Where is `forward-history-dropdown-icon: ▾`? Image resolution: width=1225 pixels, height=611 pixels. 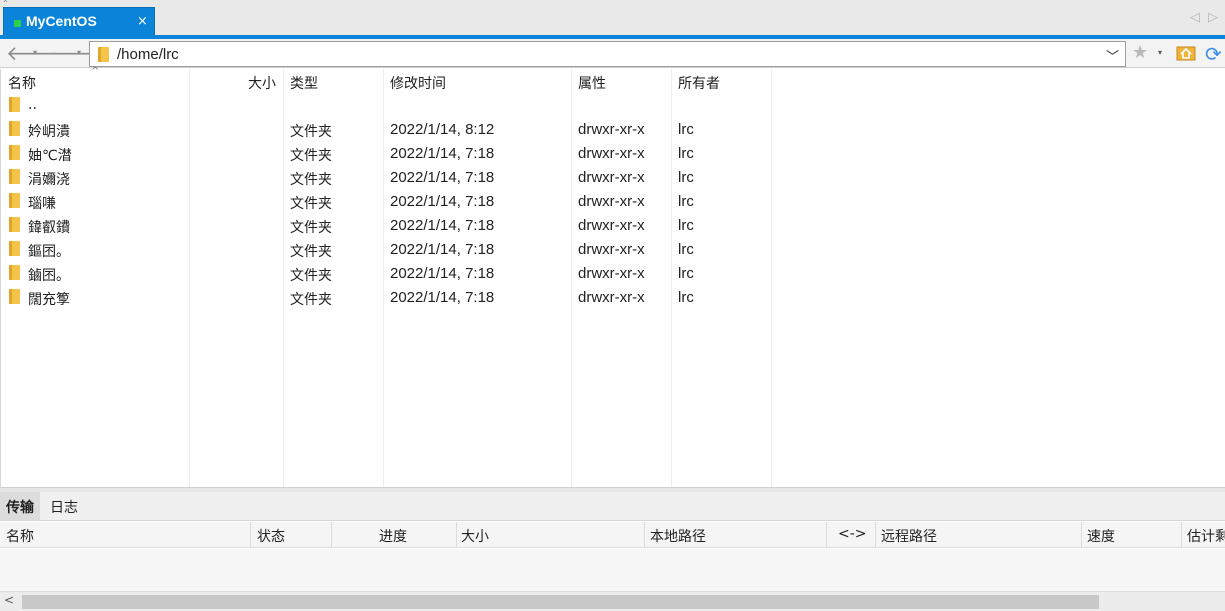 forward-history-dropdown-icon: ▾ is located at coordinates (79, 52).